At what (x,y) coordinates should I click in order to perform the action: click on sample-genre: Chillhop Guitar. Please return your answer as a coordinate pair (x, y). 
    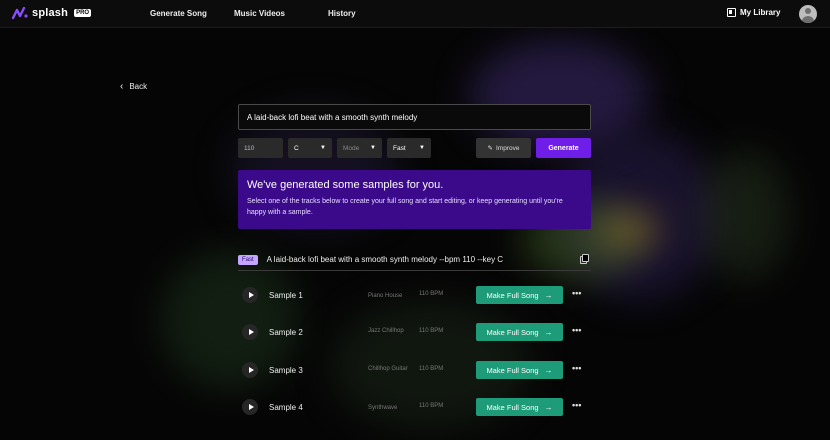
    Looking at the image, I should click on (388, 369).